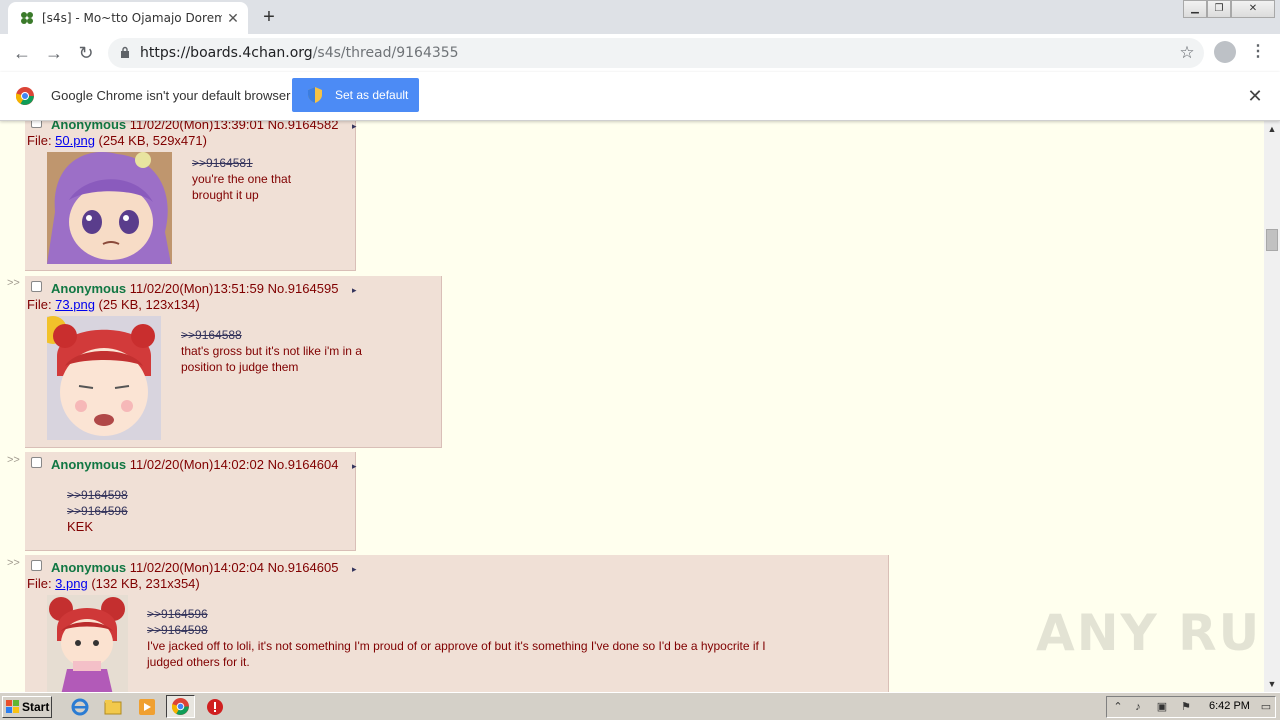  What do you see at coordinates (71, 583) in the screenshot?
I see `file-link: 3.png` at bounding box center [71, 583].